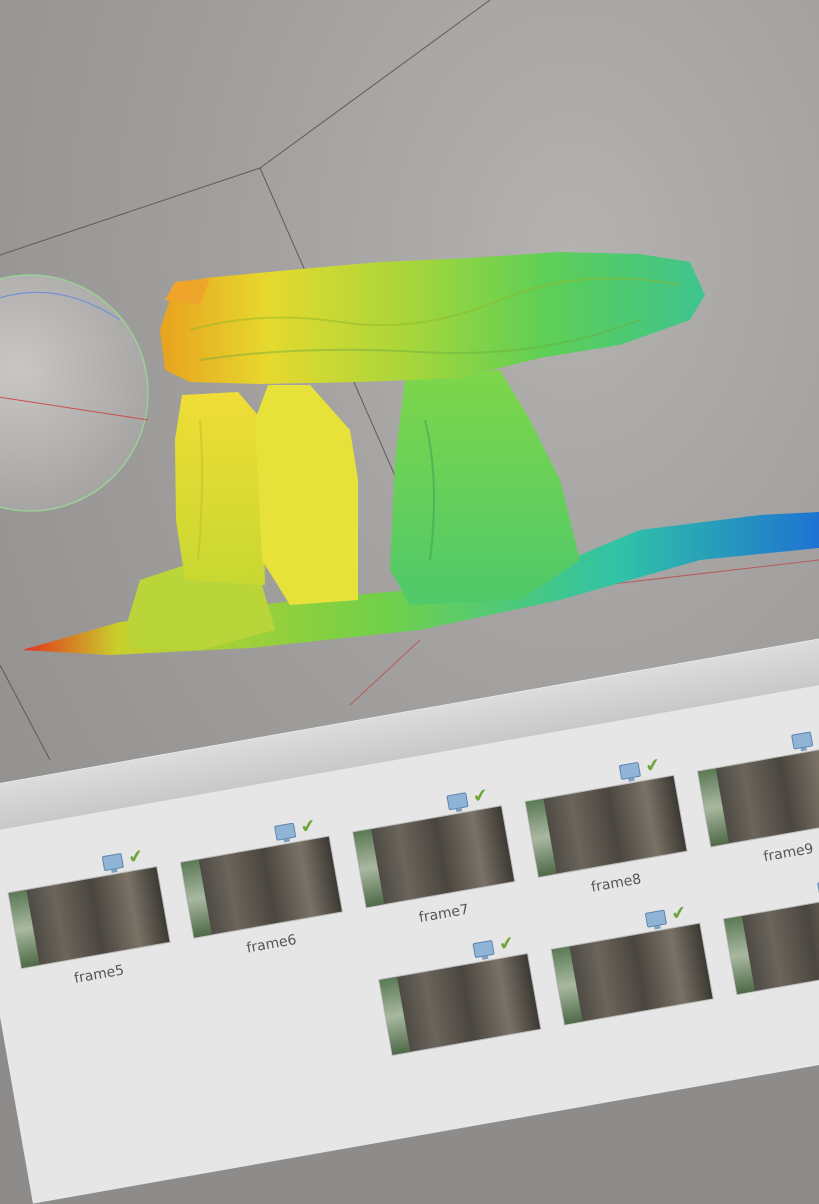 This screenshot has width=819, height=1204. I want to click on frame-tile: ✔ frame7, so click(436, 870).